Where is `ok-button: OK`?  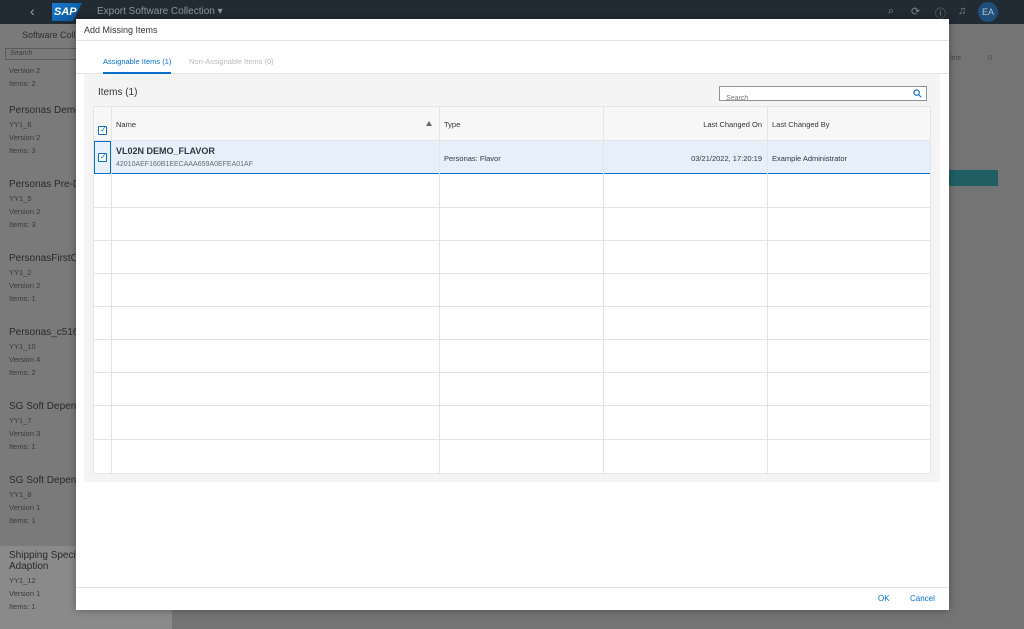
ok-button: OK is located at coordinates (884, 598).